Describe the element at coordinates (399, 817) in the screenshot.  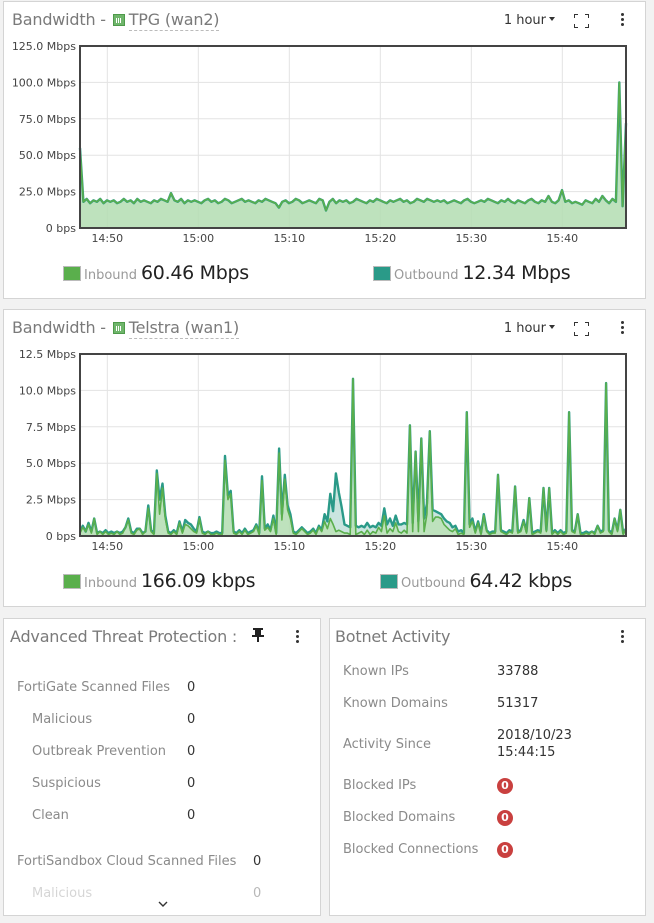
I see `botnet-row-label: Blocked Domains` at that location.